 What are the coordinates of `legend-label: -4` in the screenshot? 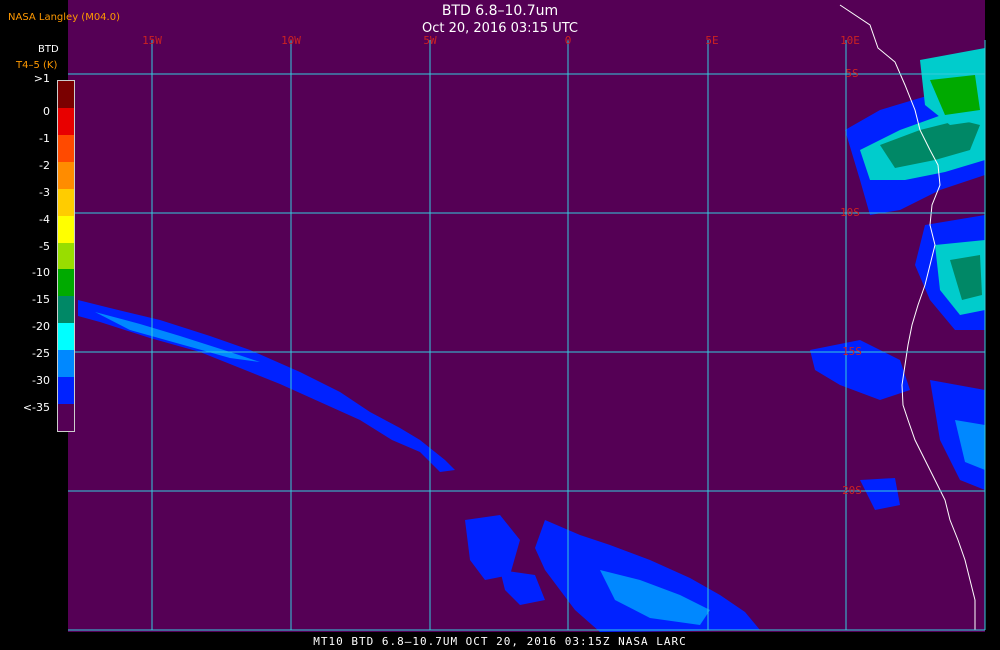 It's located at (44, 219).